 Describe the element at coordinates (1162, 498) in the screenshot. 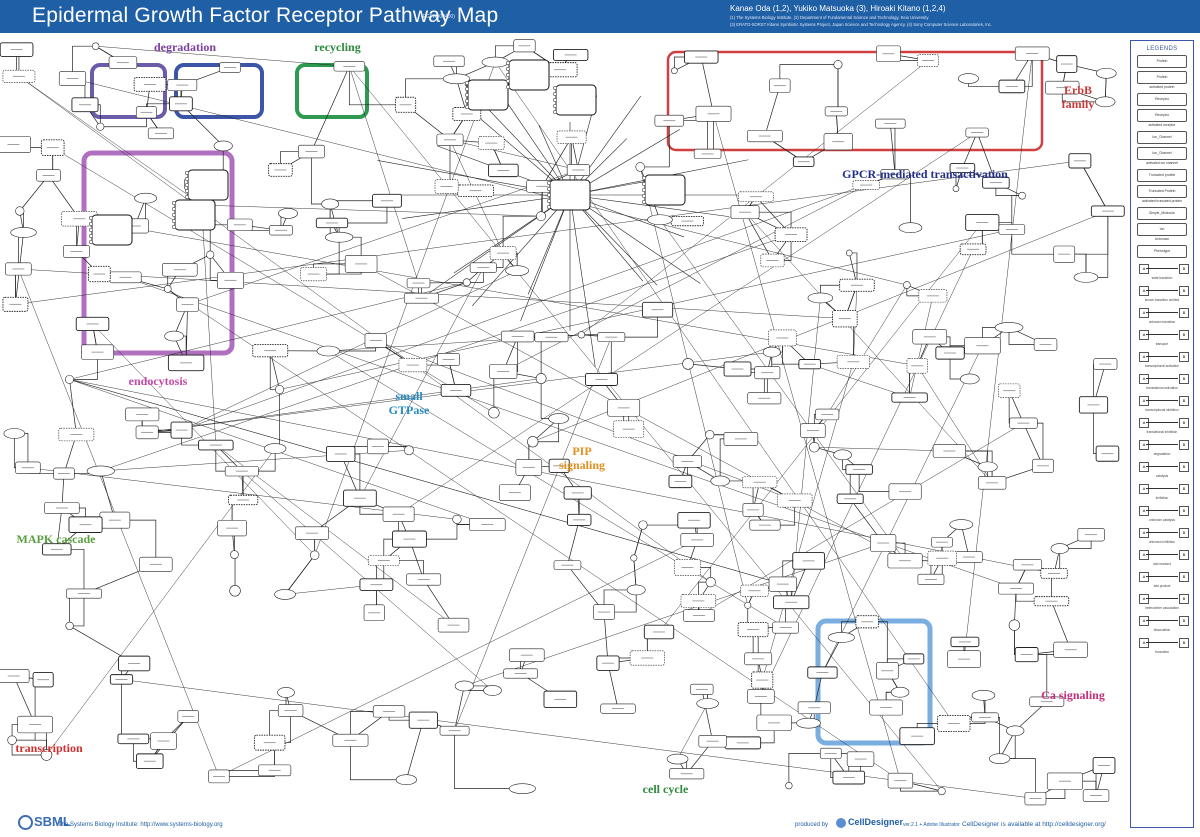

I see `legend-edge-type: inhibition` at that location.